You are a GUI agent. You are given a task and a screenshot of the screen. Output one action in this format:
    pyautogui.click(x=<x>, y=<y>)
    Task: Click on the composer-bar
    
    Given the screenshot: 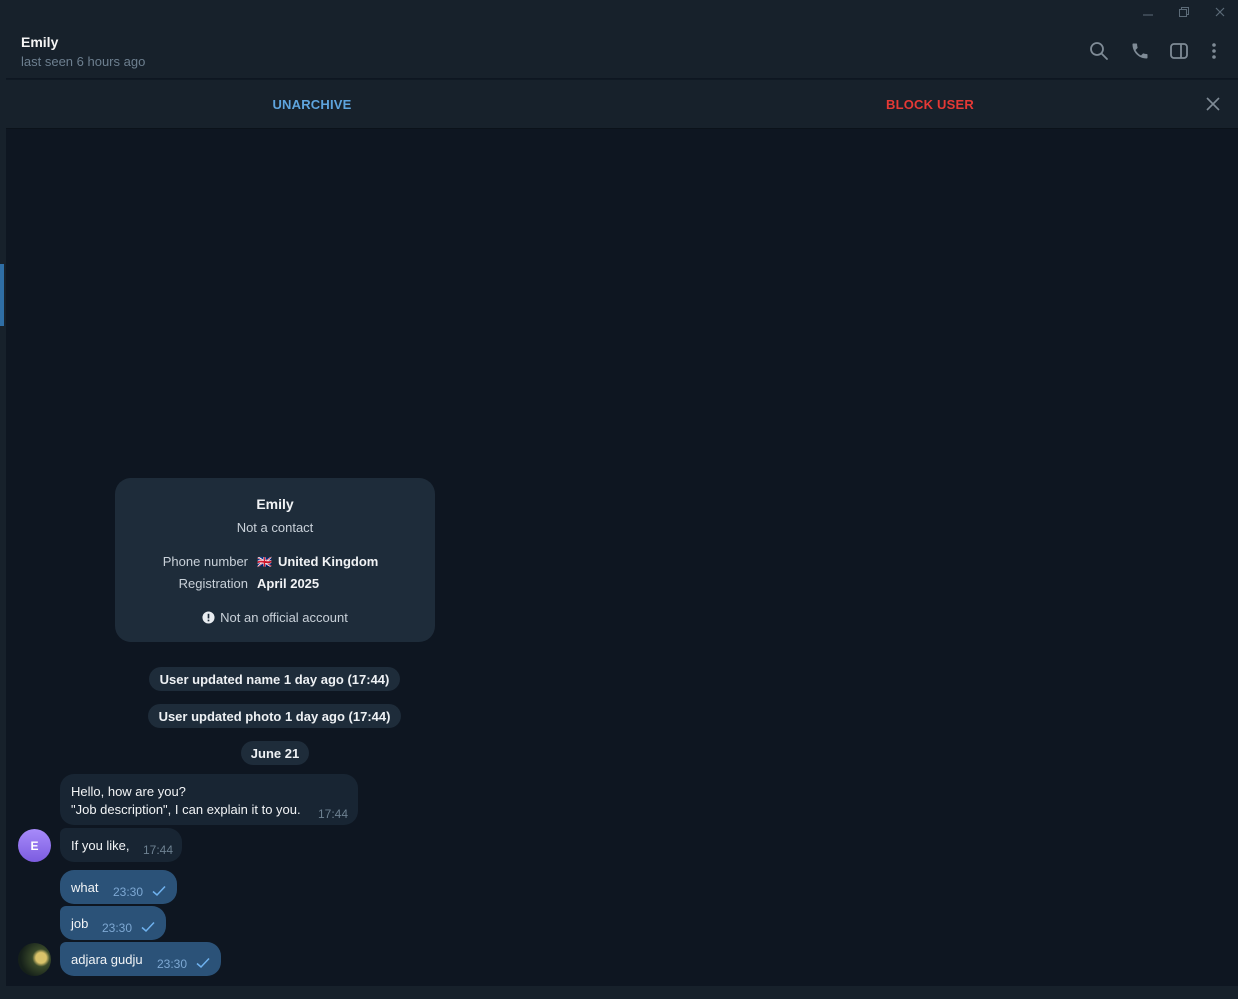 What is the action you would take?
    pyautogui.click(x=622, y=992)
    